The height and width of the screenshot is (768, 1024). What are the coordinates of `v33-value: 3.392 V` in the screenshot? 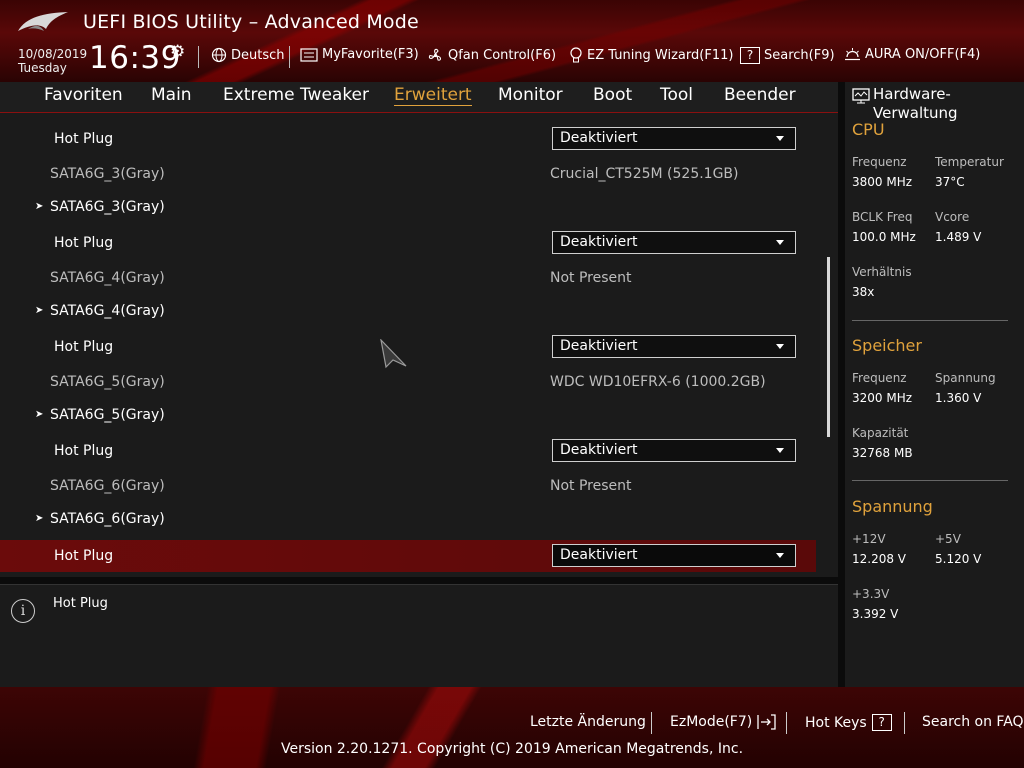 It's located at (875, 614).